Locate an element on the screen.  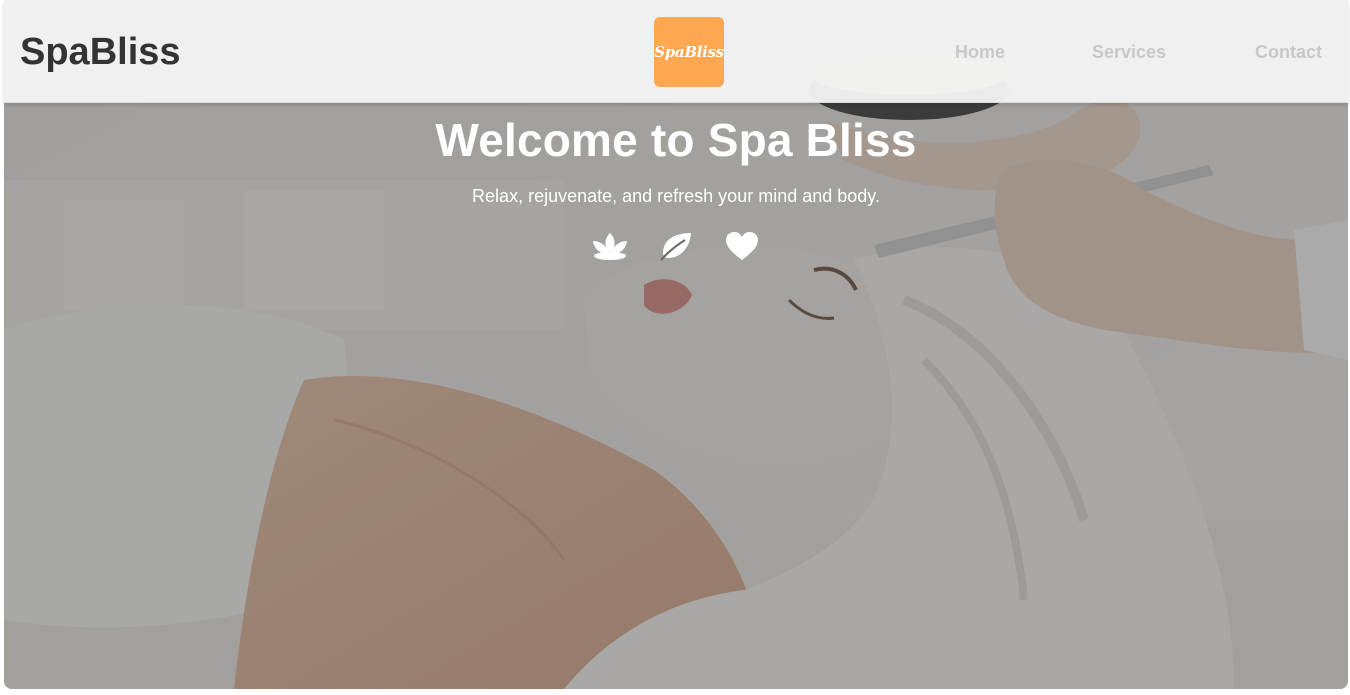
hero-icon-row is located at coordinates (676, 246).